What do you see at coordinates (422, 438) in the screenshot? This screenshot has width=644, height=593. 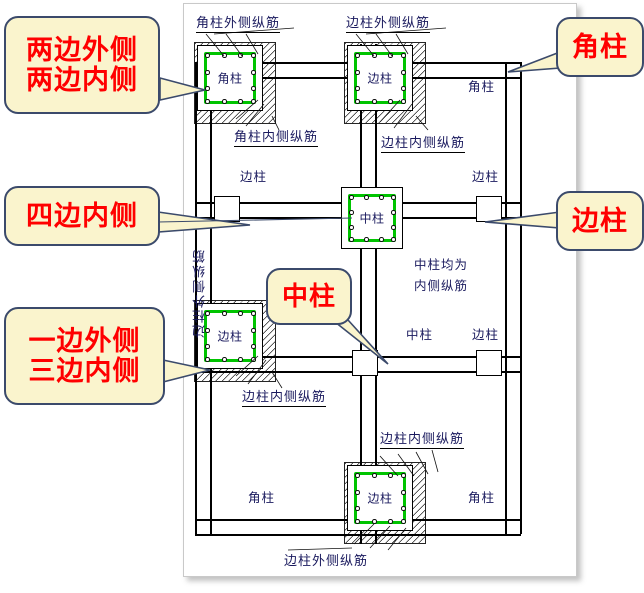 I see `note-edge-bottom-inner-rebar: 边柱内侧纵筋` at bounding box center [422, 438].